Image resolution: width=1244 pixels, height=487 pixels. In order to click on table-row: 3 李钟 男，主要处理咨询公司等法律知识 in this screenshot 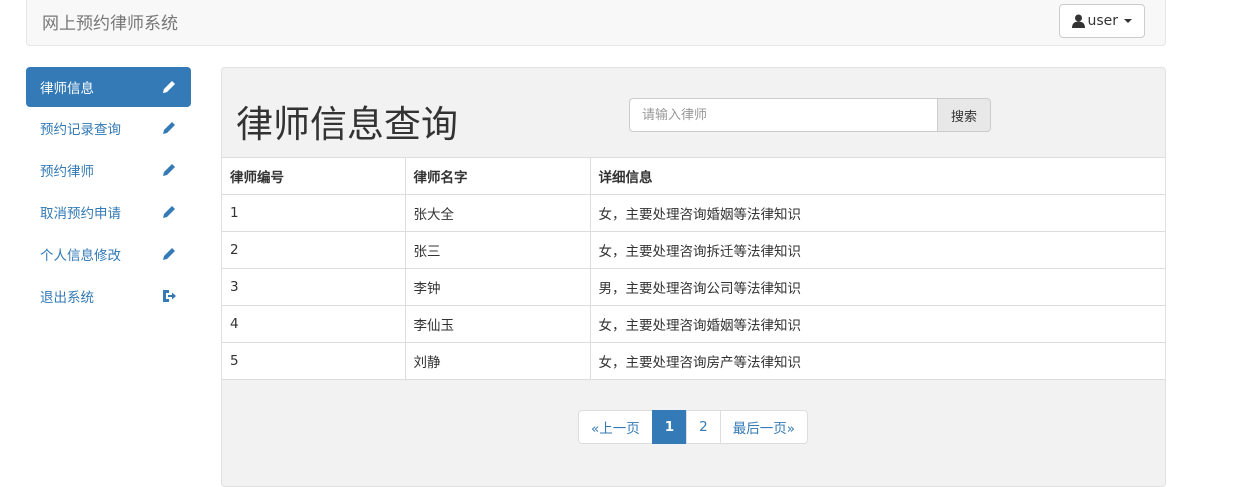, I will do `click(693, 287)`.